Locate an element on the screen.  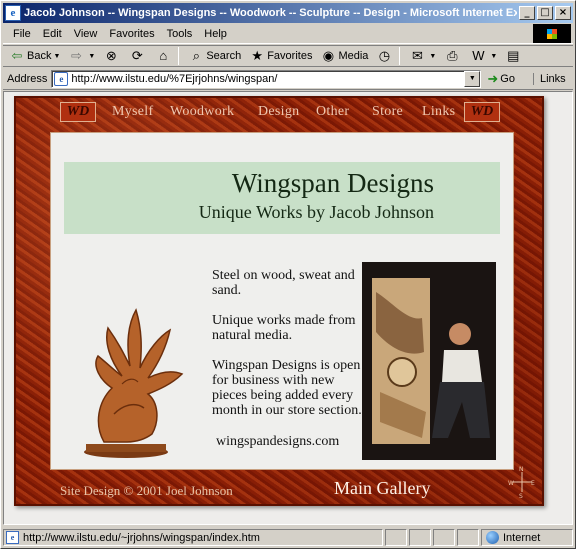
forward-arrow-icon: ⇨ is located at coordinates (76, 55).